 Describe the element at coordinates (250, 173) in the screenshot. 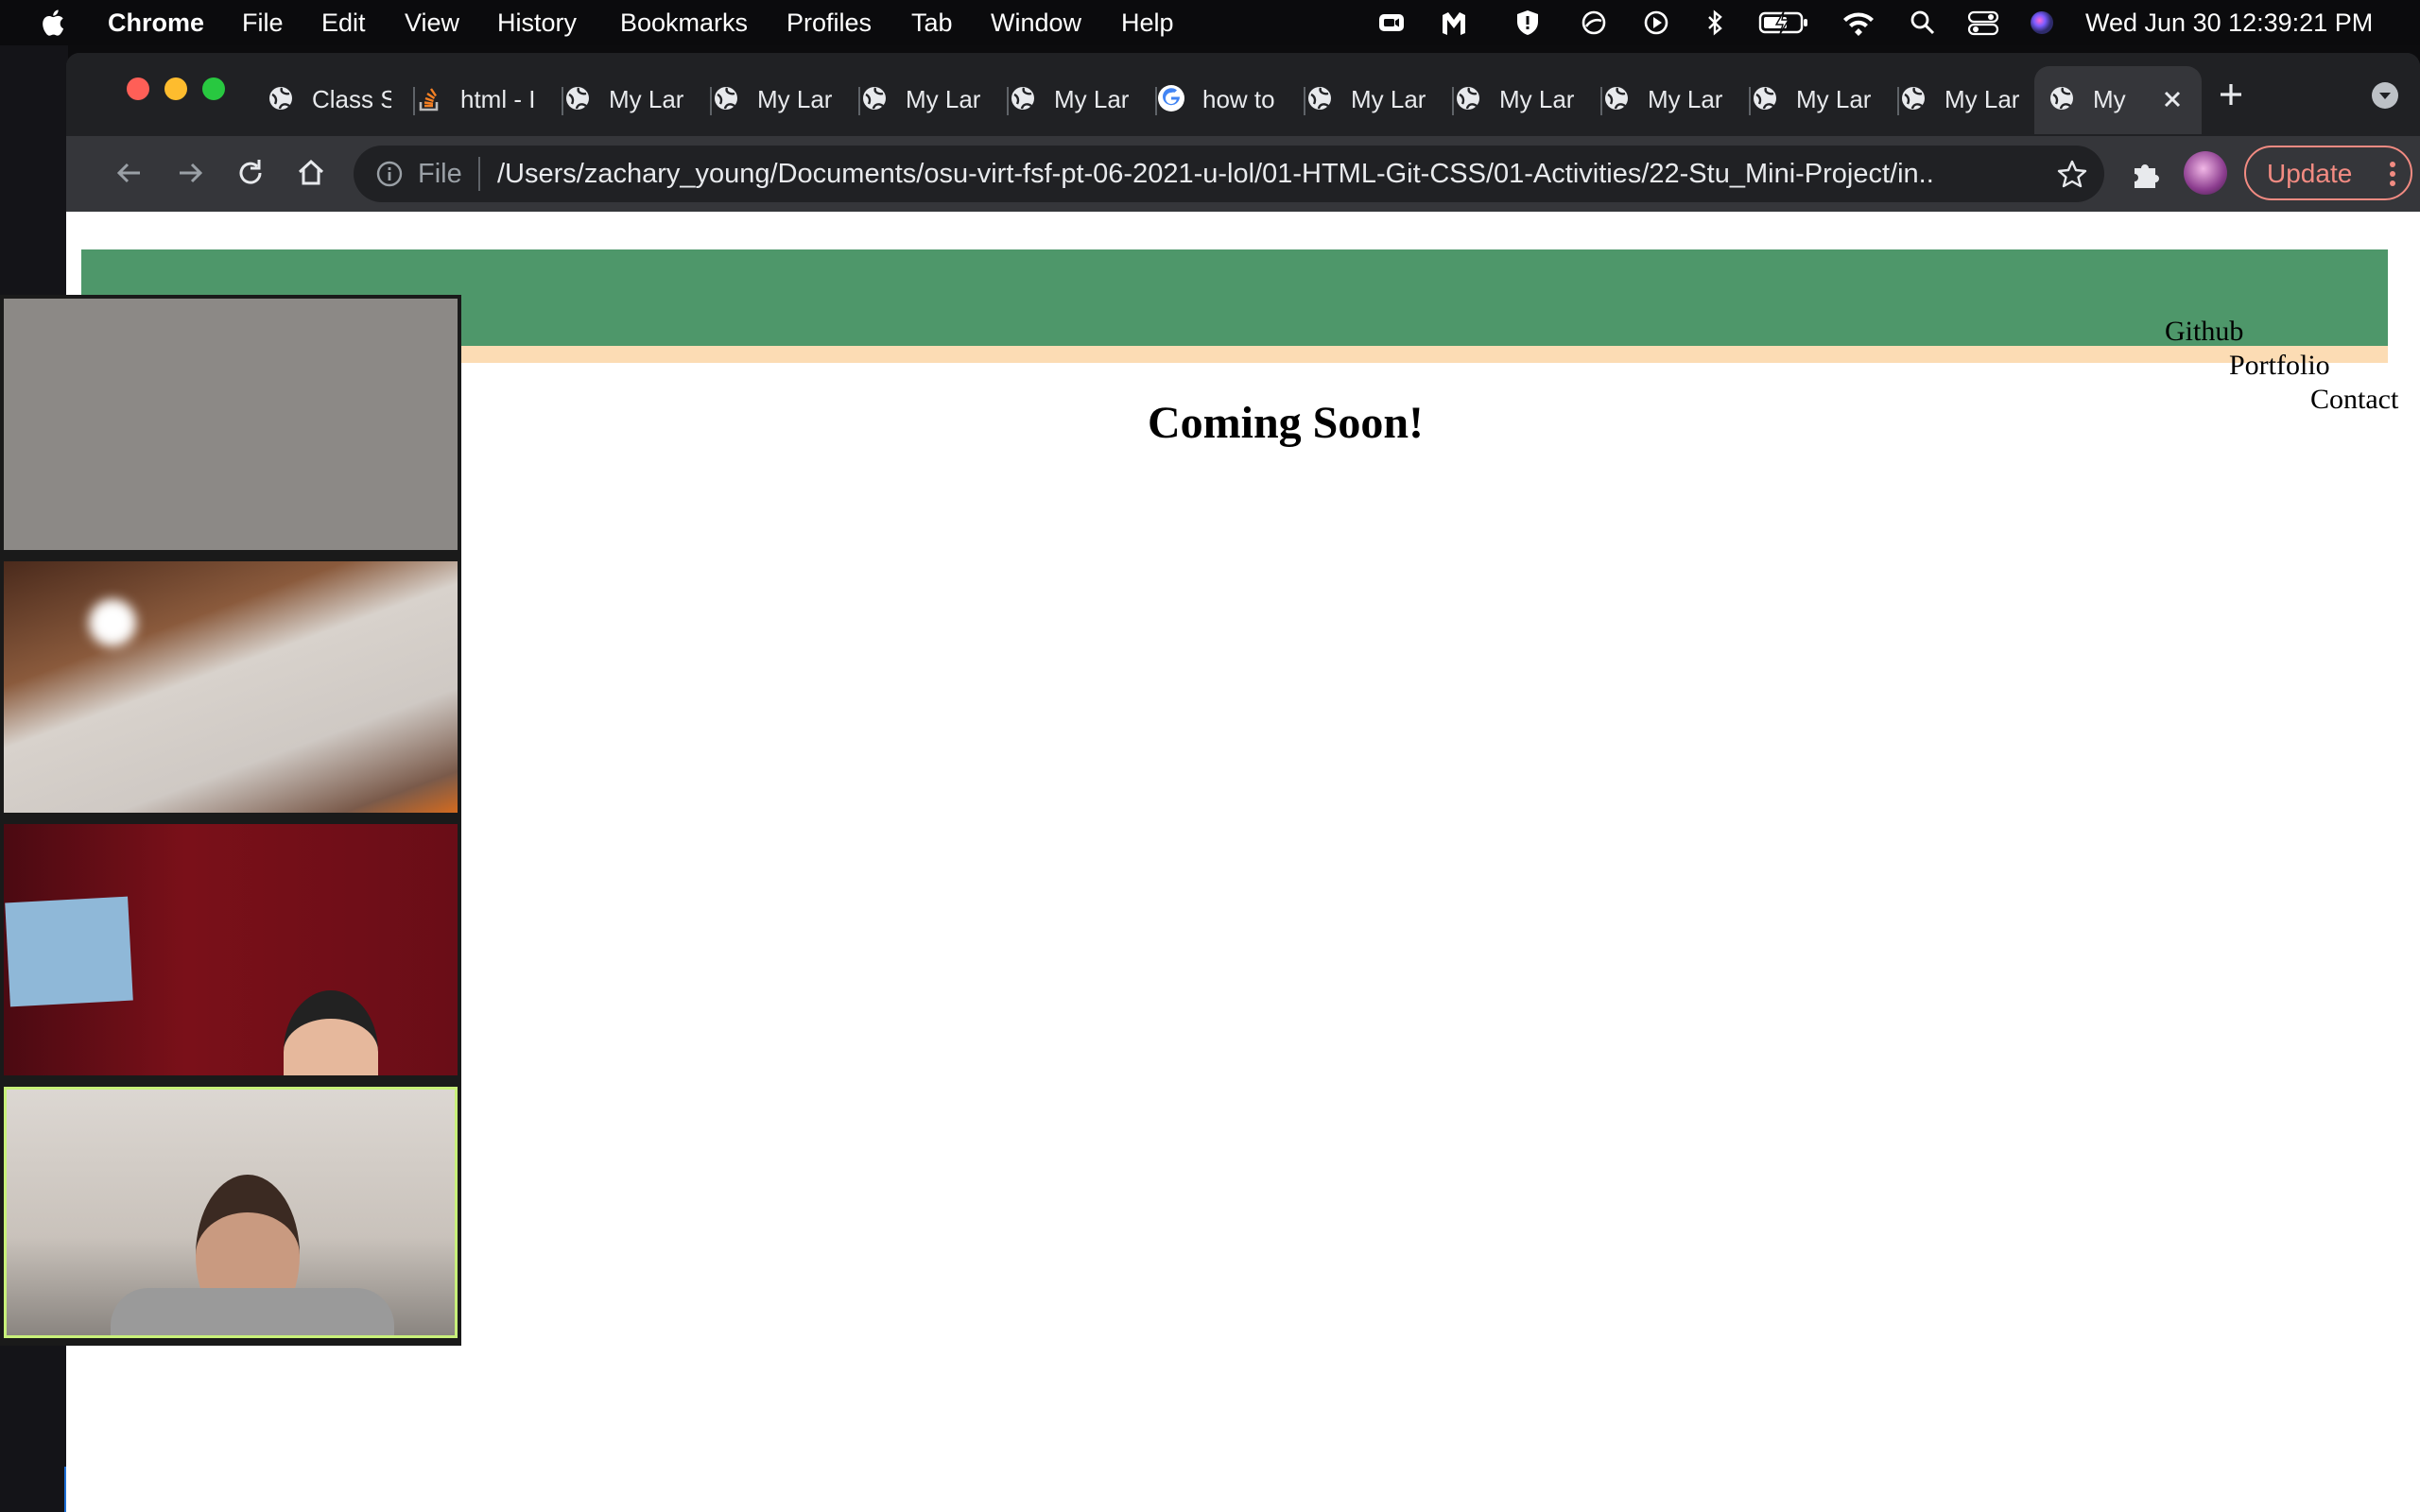

I see `reload-icon` at that location.